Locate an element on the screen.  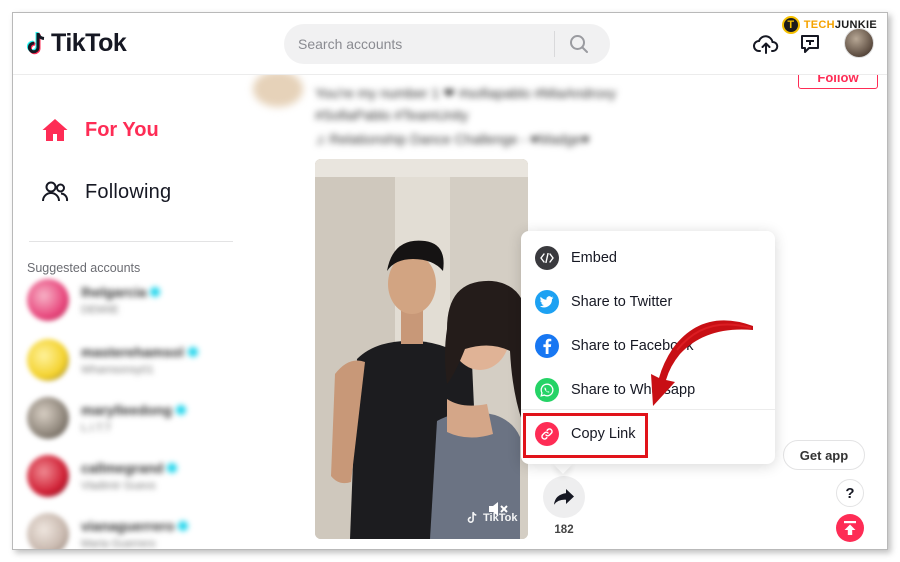
suggested-account: marylleedong L.I.T.T is located at coordinates (107, 418).